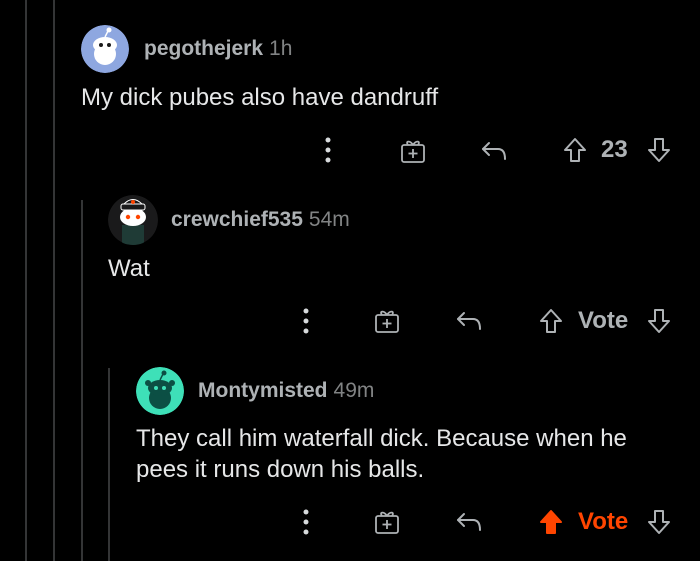  What do you see at coordinates (237, 219) in the screenshot?
I see `username-text: crewchief535` at bounding box center [237, 219].